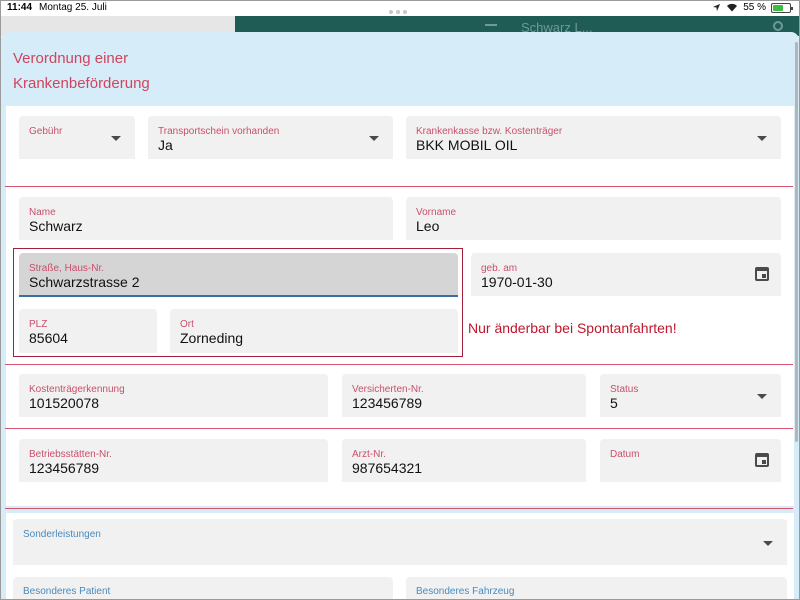  I want to click on status-time: 11:44, so click(20, 7).